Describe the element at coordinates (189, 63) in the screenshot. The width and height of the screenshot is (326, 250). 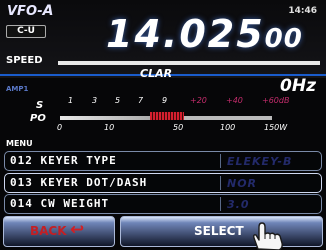
I see `speed-bar` at that location.